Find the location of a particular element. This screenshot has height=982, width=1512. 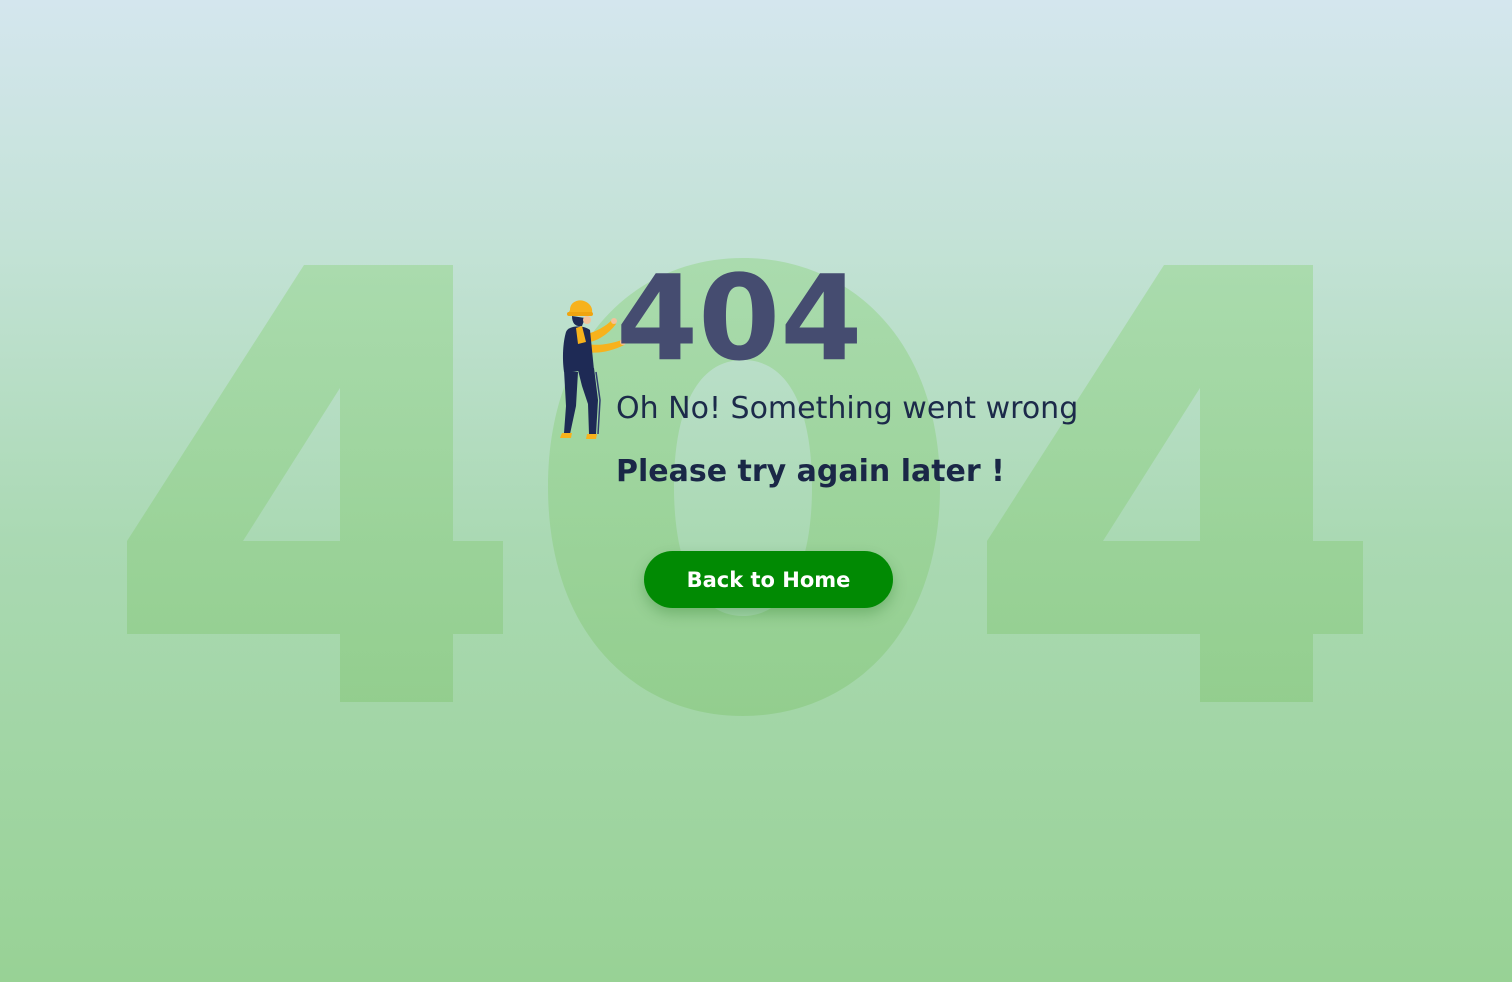

watermark-digit-4-right is located at coordinates (1175, 483).